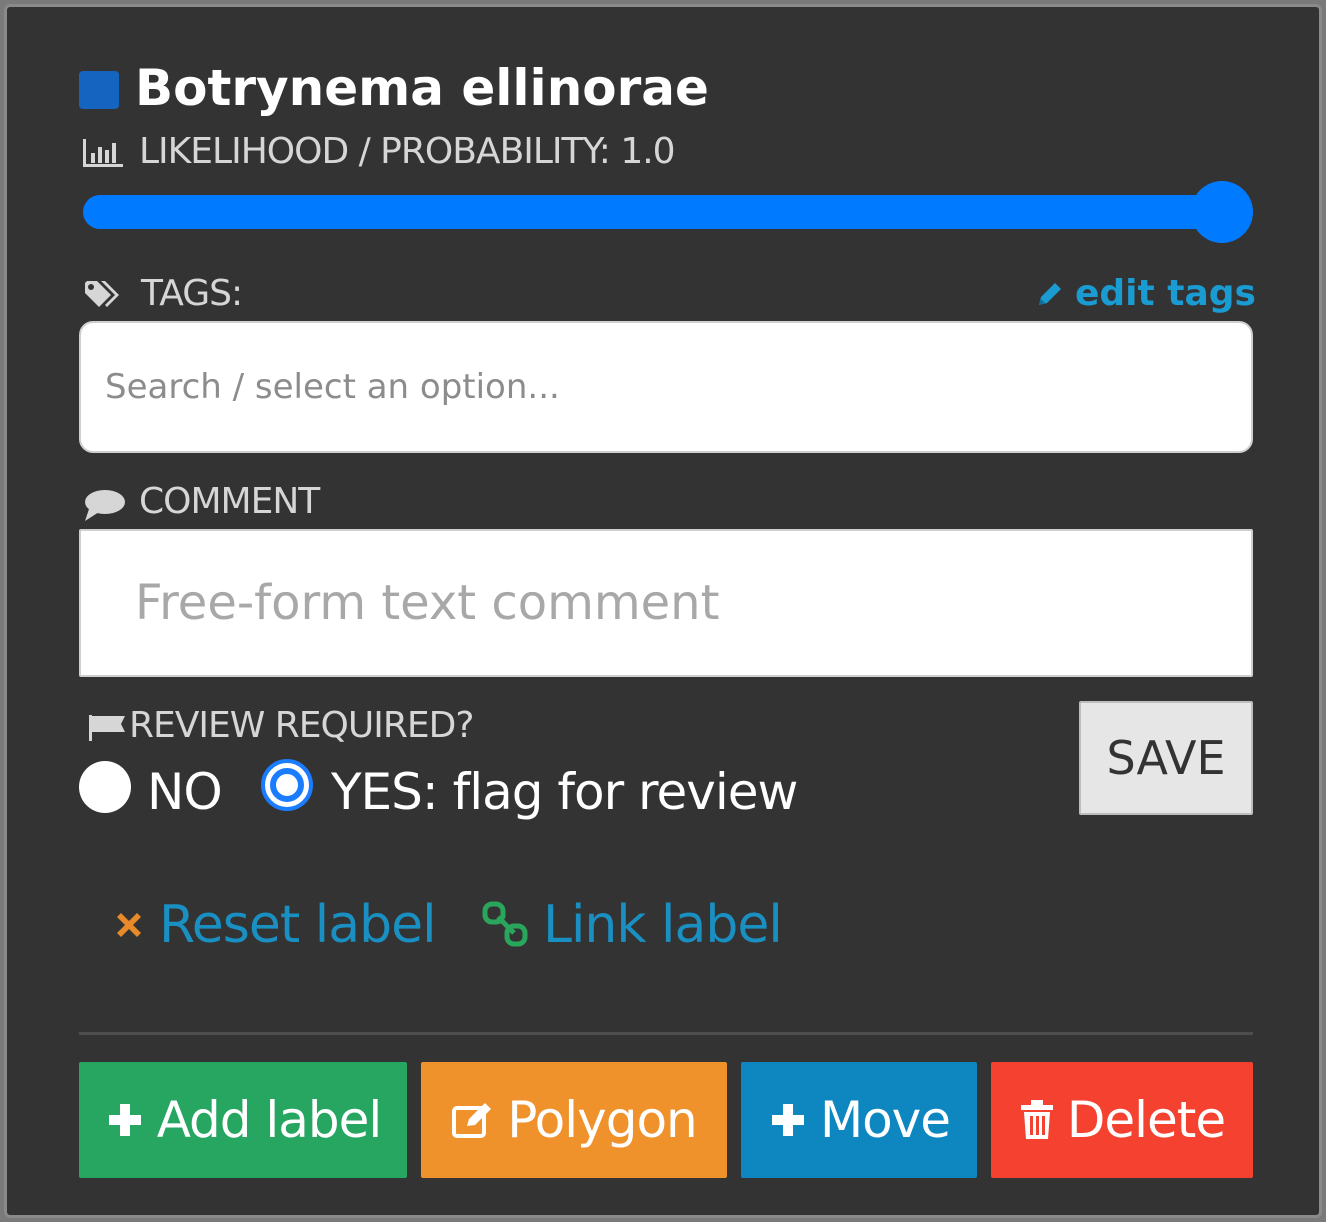  Describe the element at coordinates (129, 925) in the screenshot. I see `x-icon` at that location.